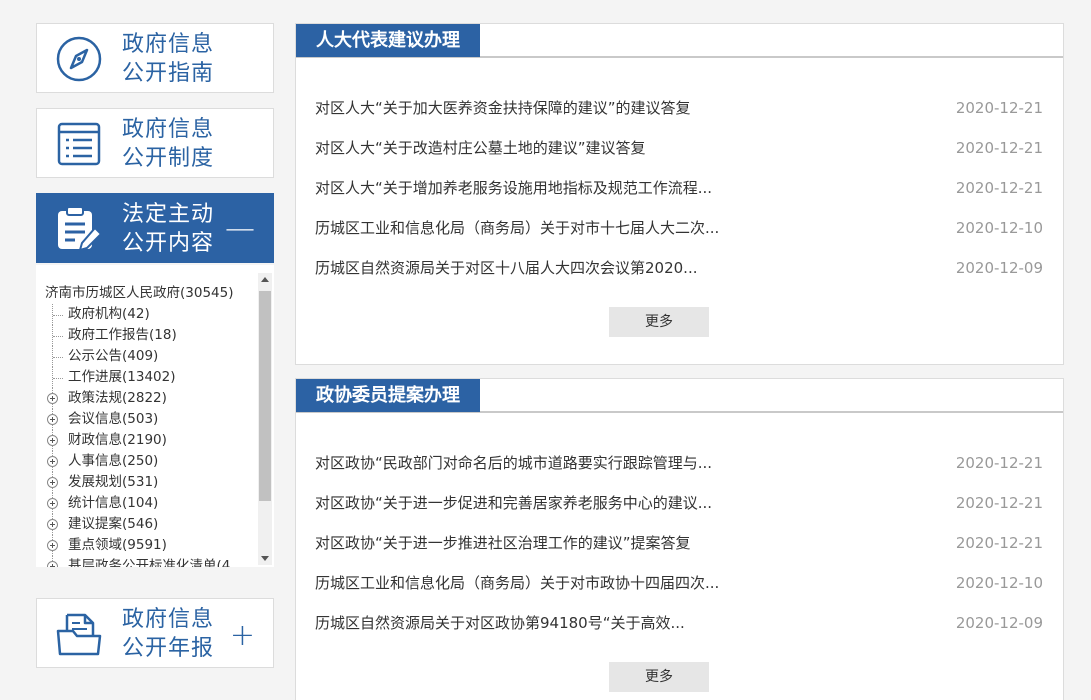  What do you see at coordinates (113, 419) in the screenshot?
I see `tree-node-label: 会议信息(503)` at bounding box center [113, 419].